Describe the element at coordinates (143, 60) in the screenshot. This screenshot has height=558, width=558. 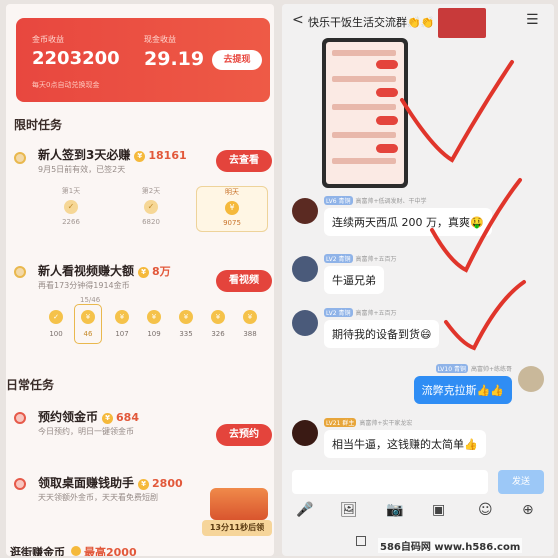
I see `earnings-card: 金币收益 2203200 现金收益 29.19 去提现 每天0点自动兑换现金` at that location.